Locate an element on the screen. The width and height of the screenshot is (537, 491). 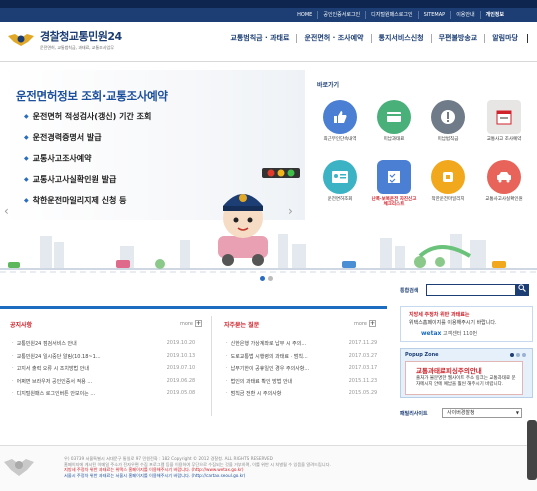
family-site-select: 사이버경찰청 is located at coordinates (482, 413).